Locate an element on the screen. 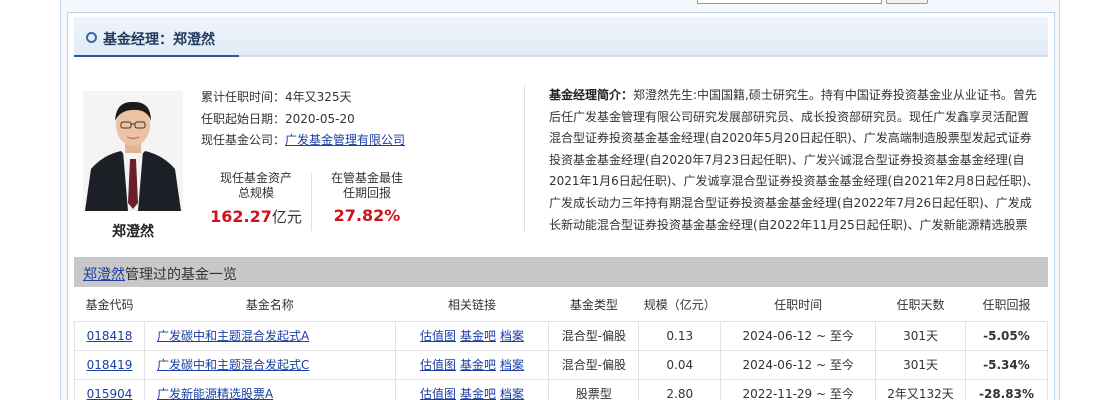 The height and width of the screenshot is (400, 1120). col-header-return: 任职回报 is located at coordinates (1006, 305).